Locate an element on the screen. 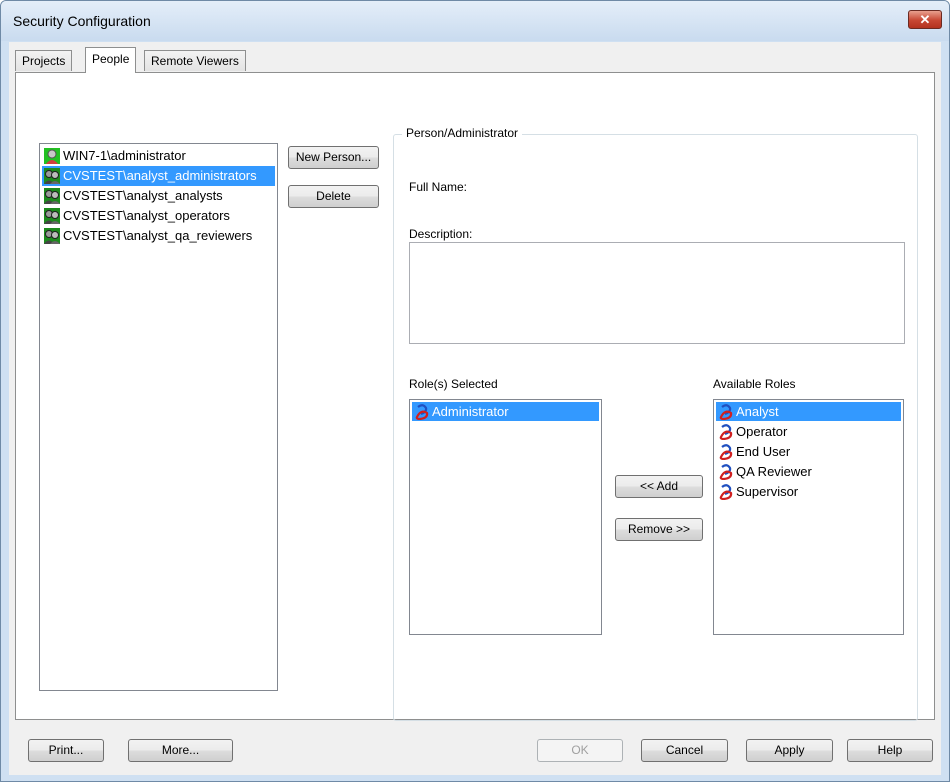  person-label: WIN7-1\administrator is located at coordinates (124, 155).